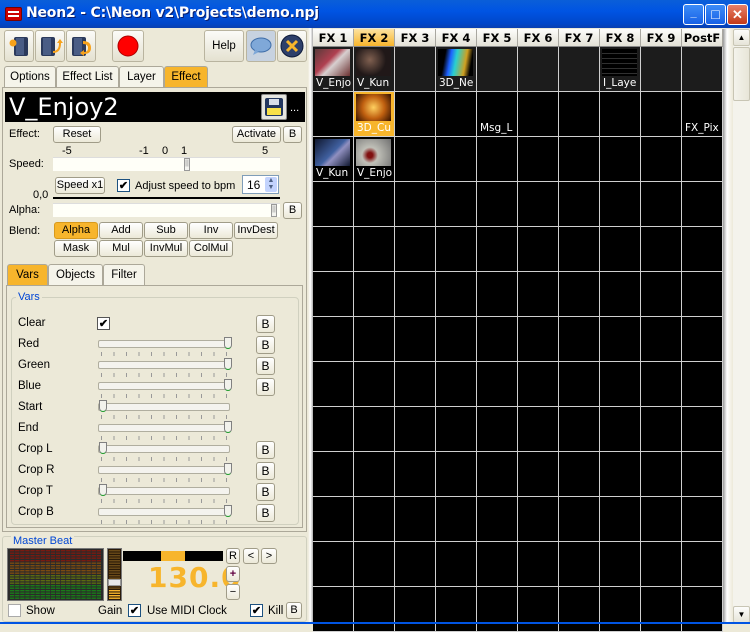 The image size is (750, 632). I want to click on kill-b-button: B, so click(294, 610).